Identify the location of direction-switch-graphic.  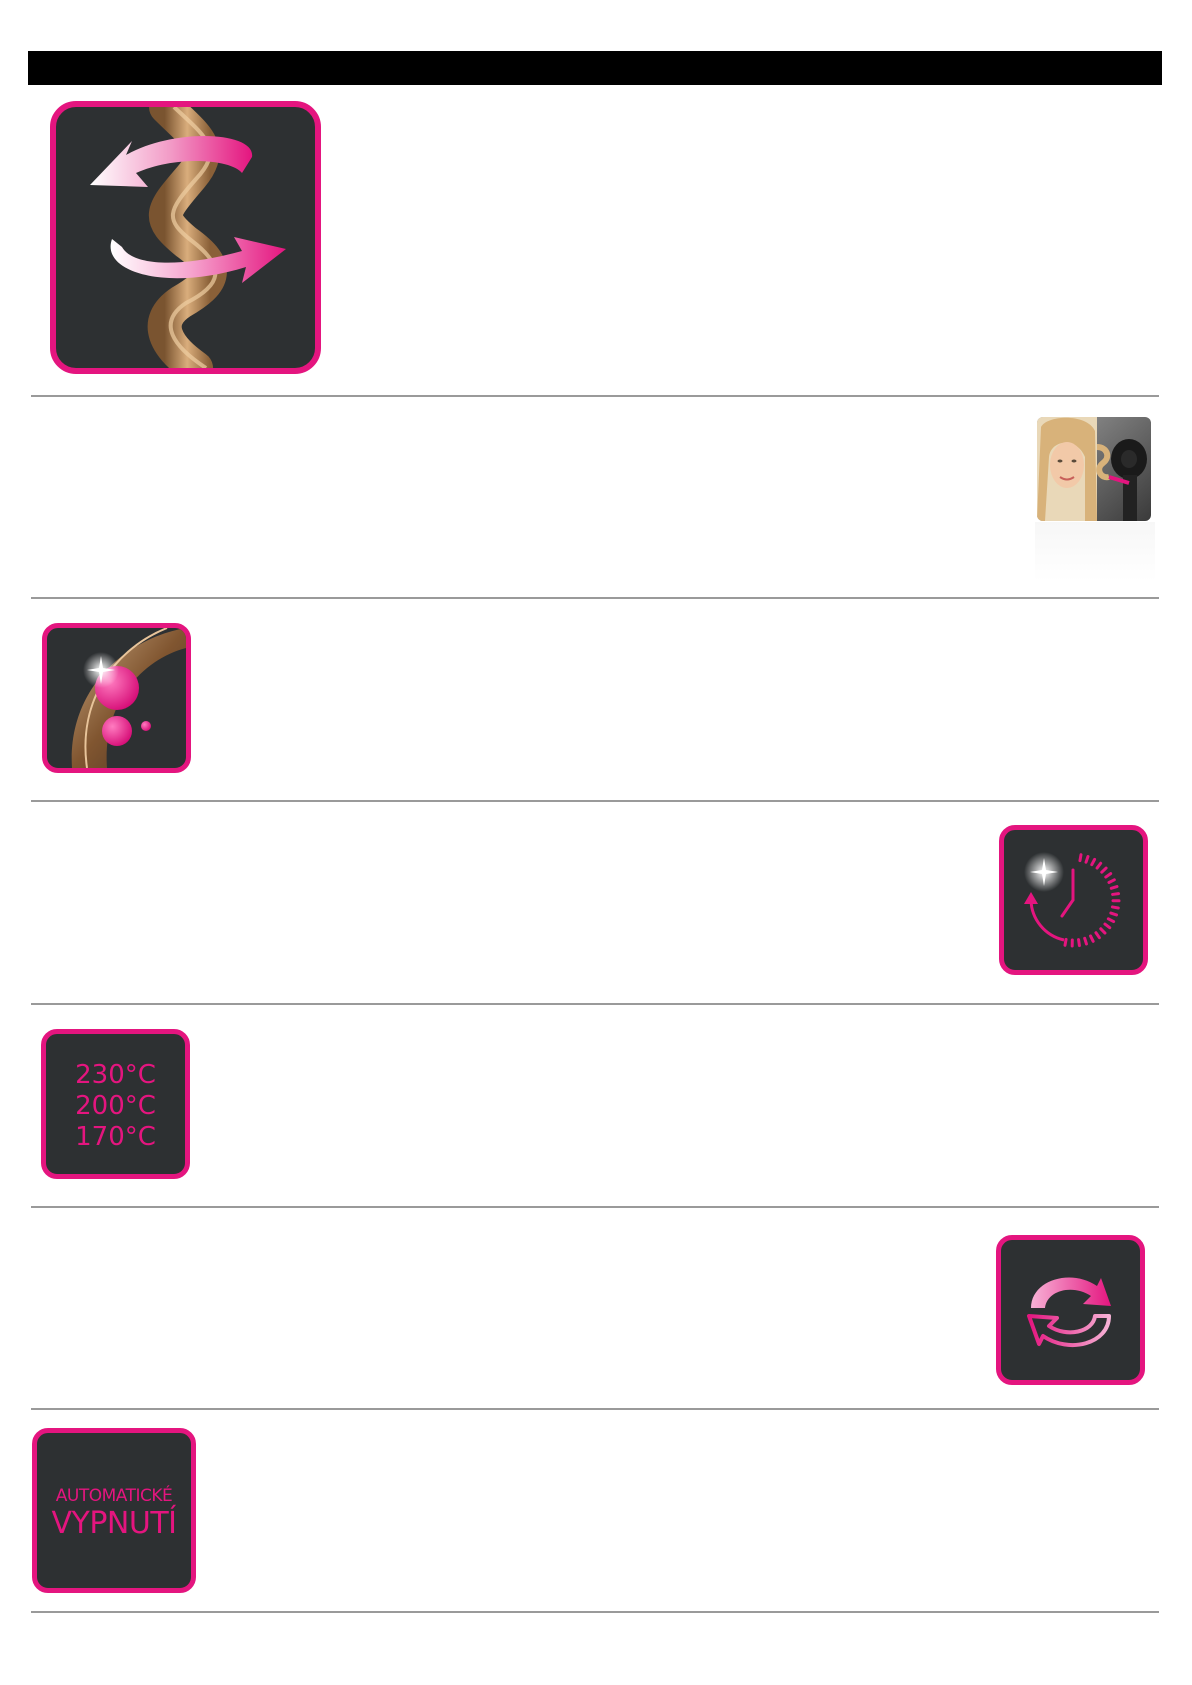
(1069, 1312).